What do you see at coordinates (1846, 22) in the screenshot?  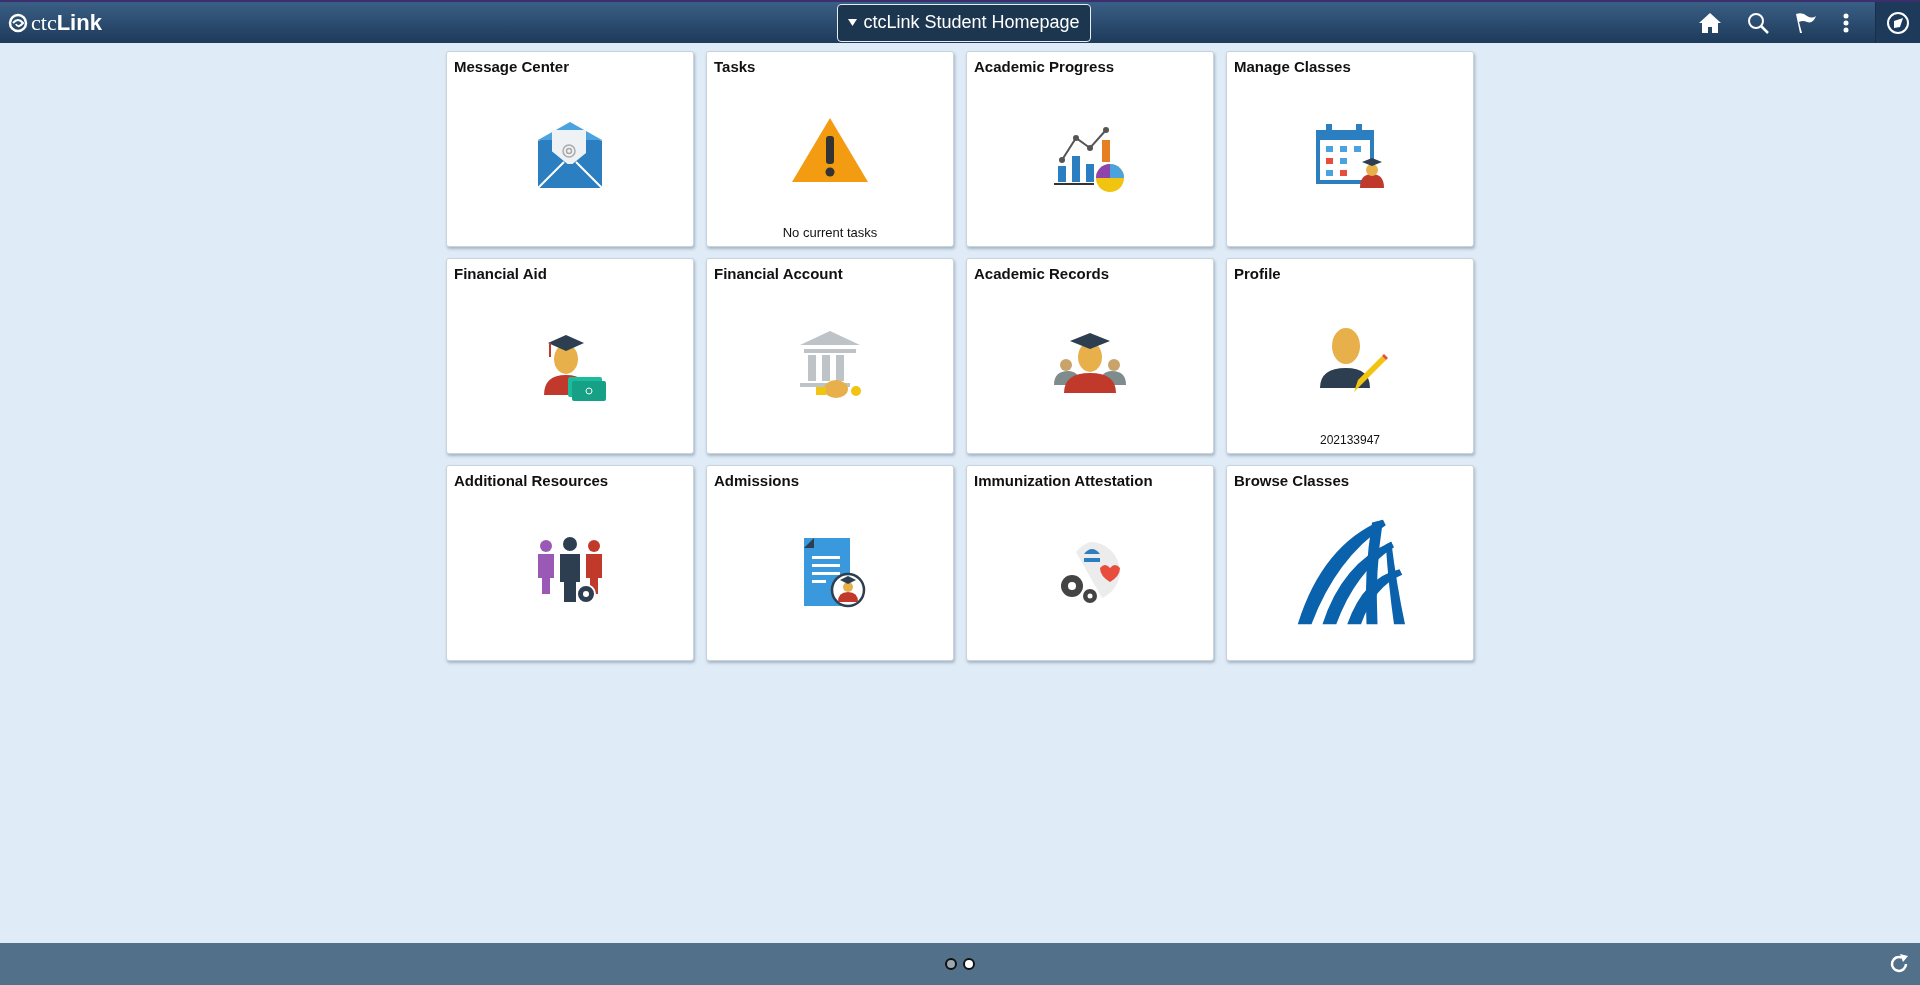 I see `menu-icon` at bounding box center [1846, 22].